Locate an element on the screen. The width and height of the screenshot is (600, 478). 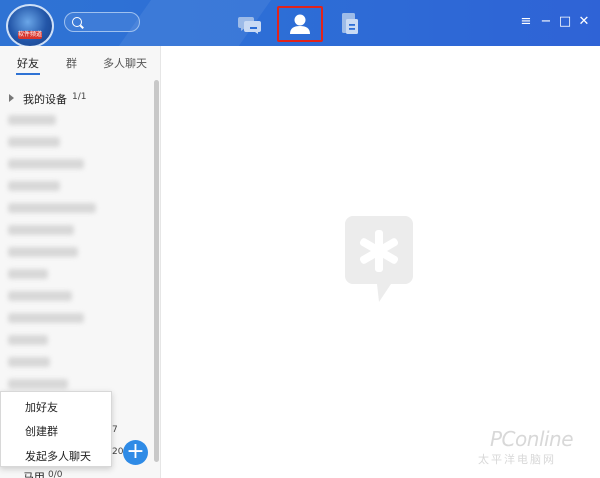
close-button: ✕ is located at coordinates (584, 22).